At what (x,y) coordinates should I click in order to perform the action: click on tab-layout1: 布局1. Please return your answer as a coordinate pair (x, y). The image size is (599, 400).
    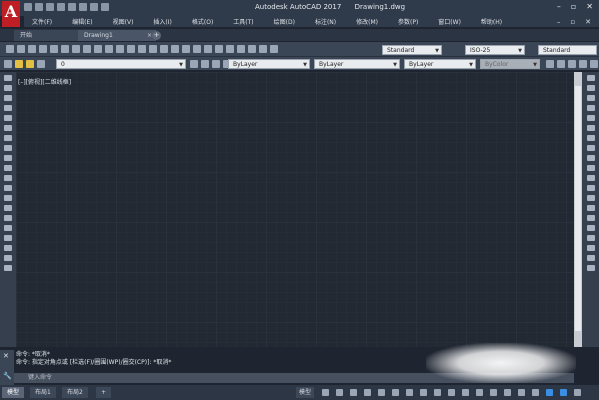
    Looking at the image, I should click on (43, 392).